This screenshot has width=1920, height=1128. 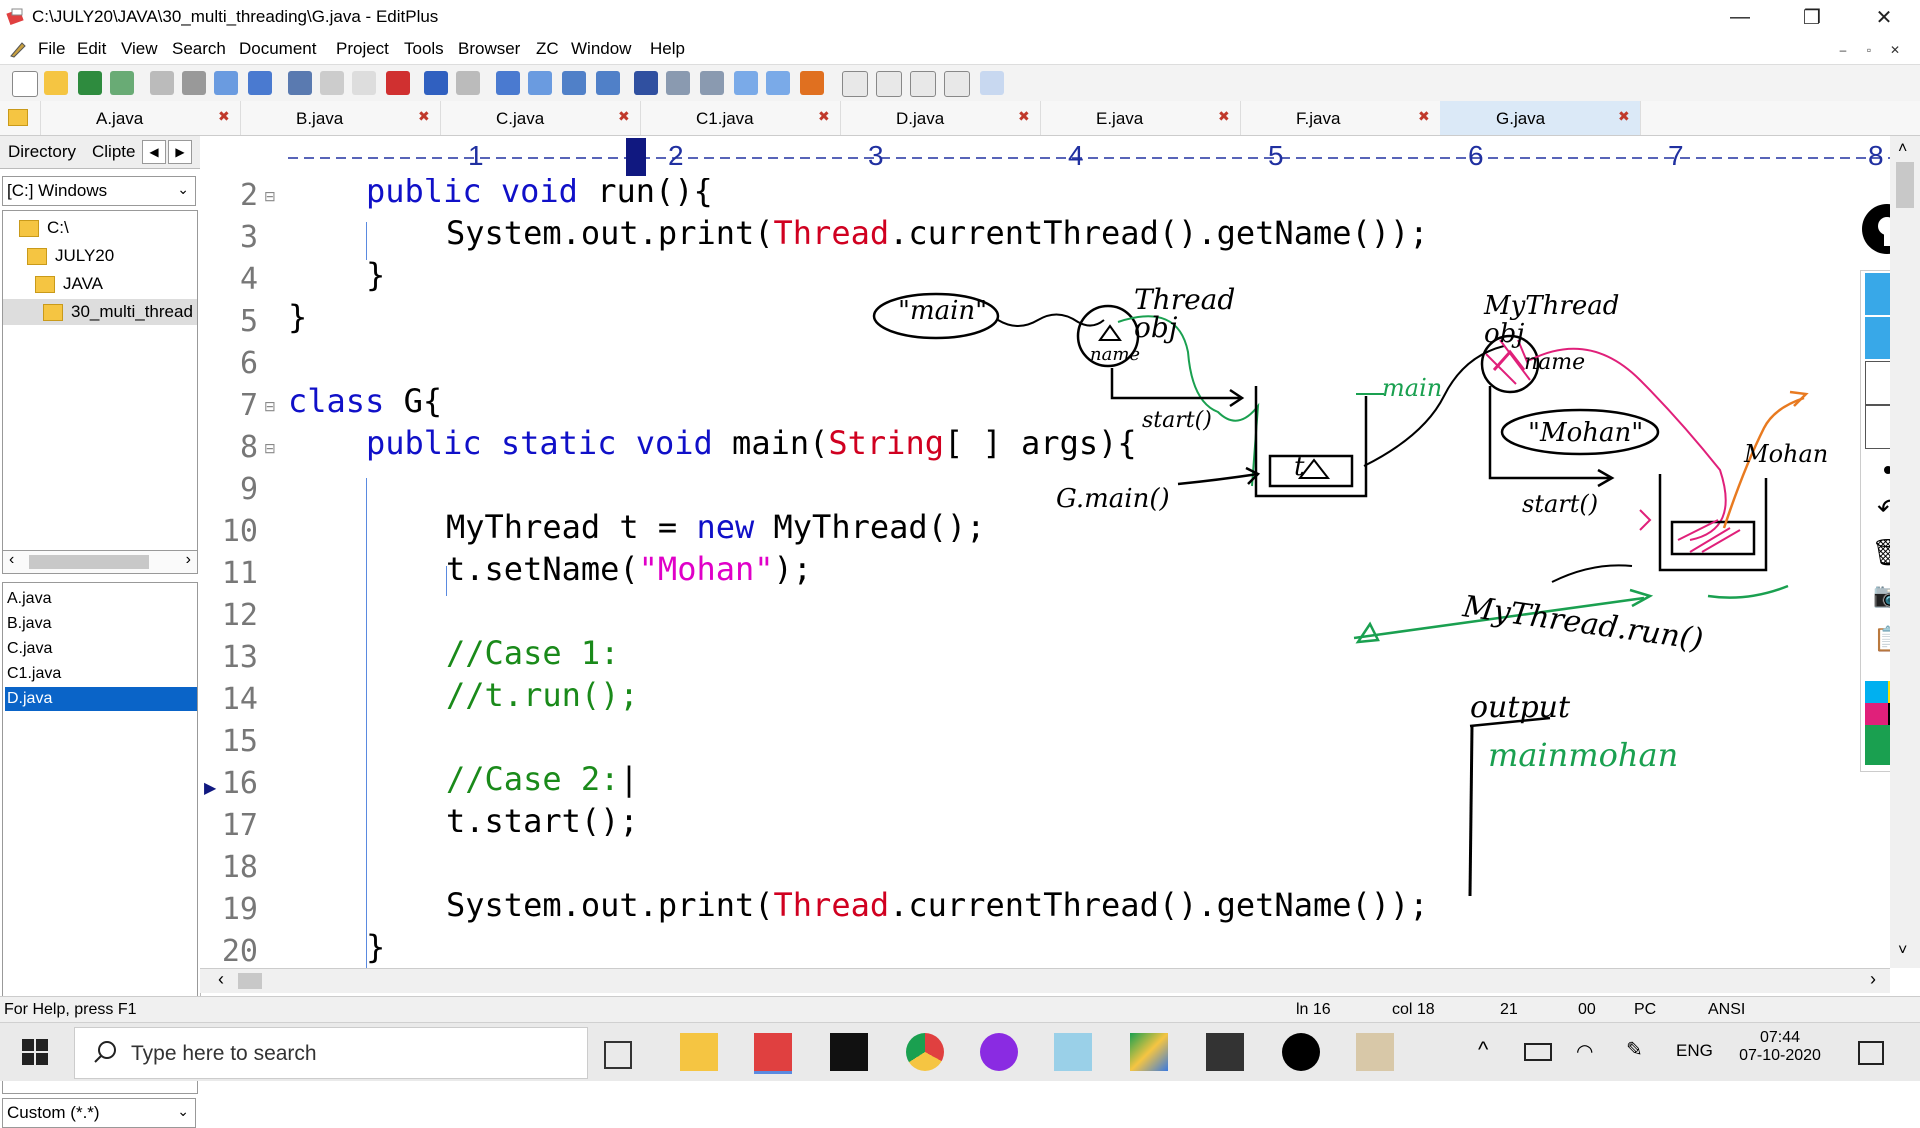 What do you see at coordinates (1540, 118) in the screenshot?
I see `tab-g-java: G.java ✖` at bounding box center [1540, 118].